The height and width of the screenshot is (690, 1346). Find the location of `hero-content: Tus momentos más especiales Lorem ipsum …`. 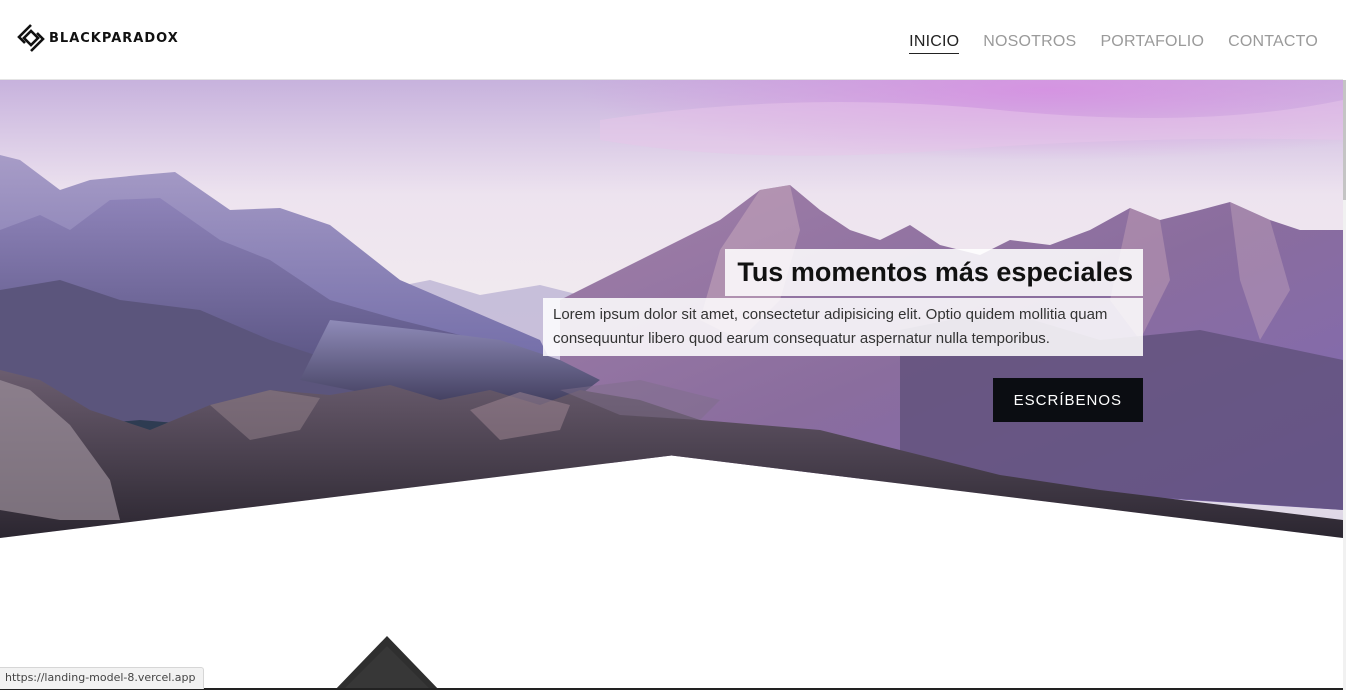

hero-content: Tus momentos más especiales Lorem ipsum … is located at coordinates (843, 335).